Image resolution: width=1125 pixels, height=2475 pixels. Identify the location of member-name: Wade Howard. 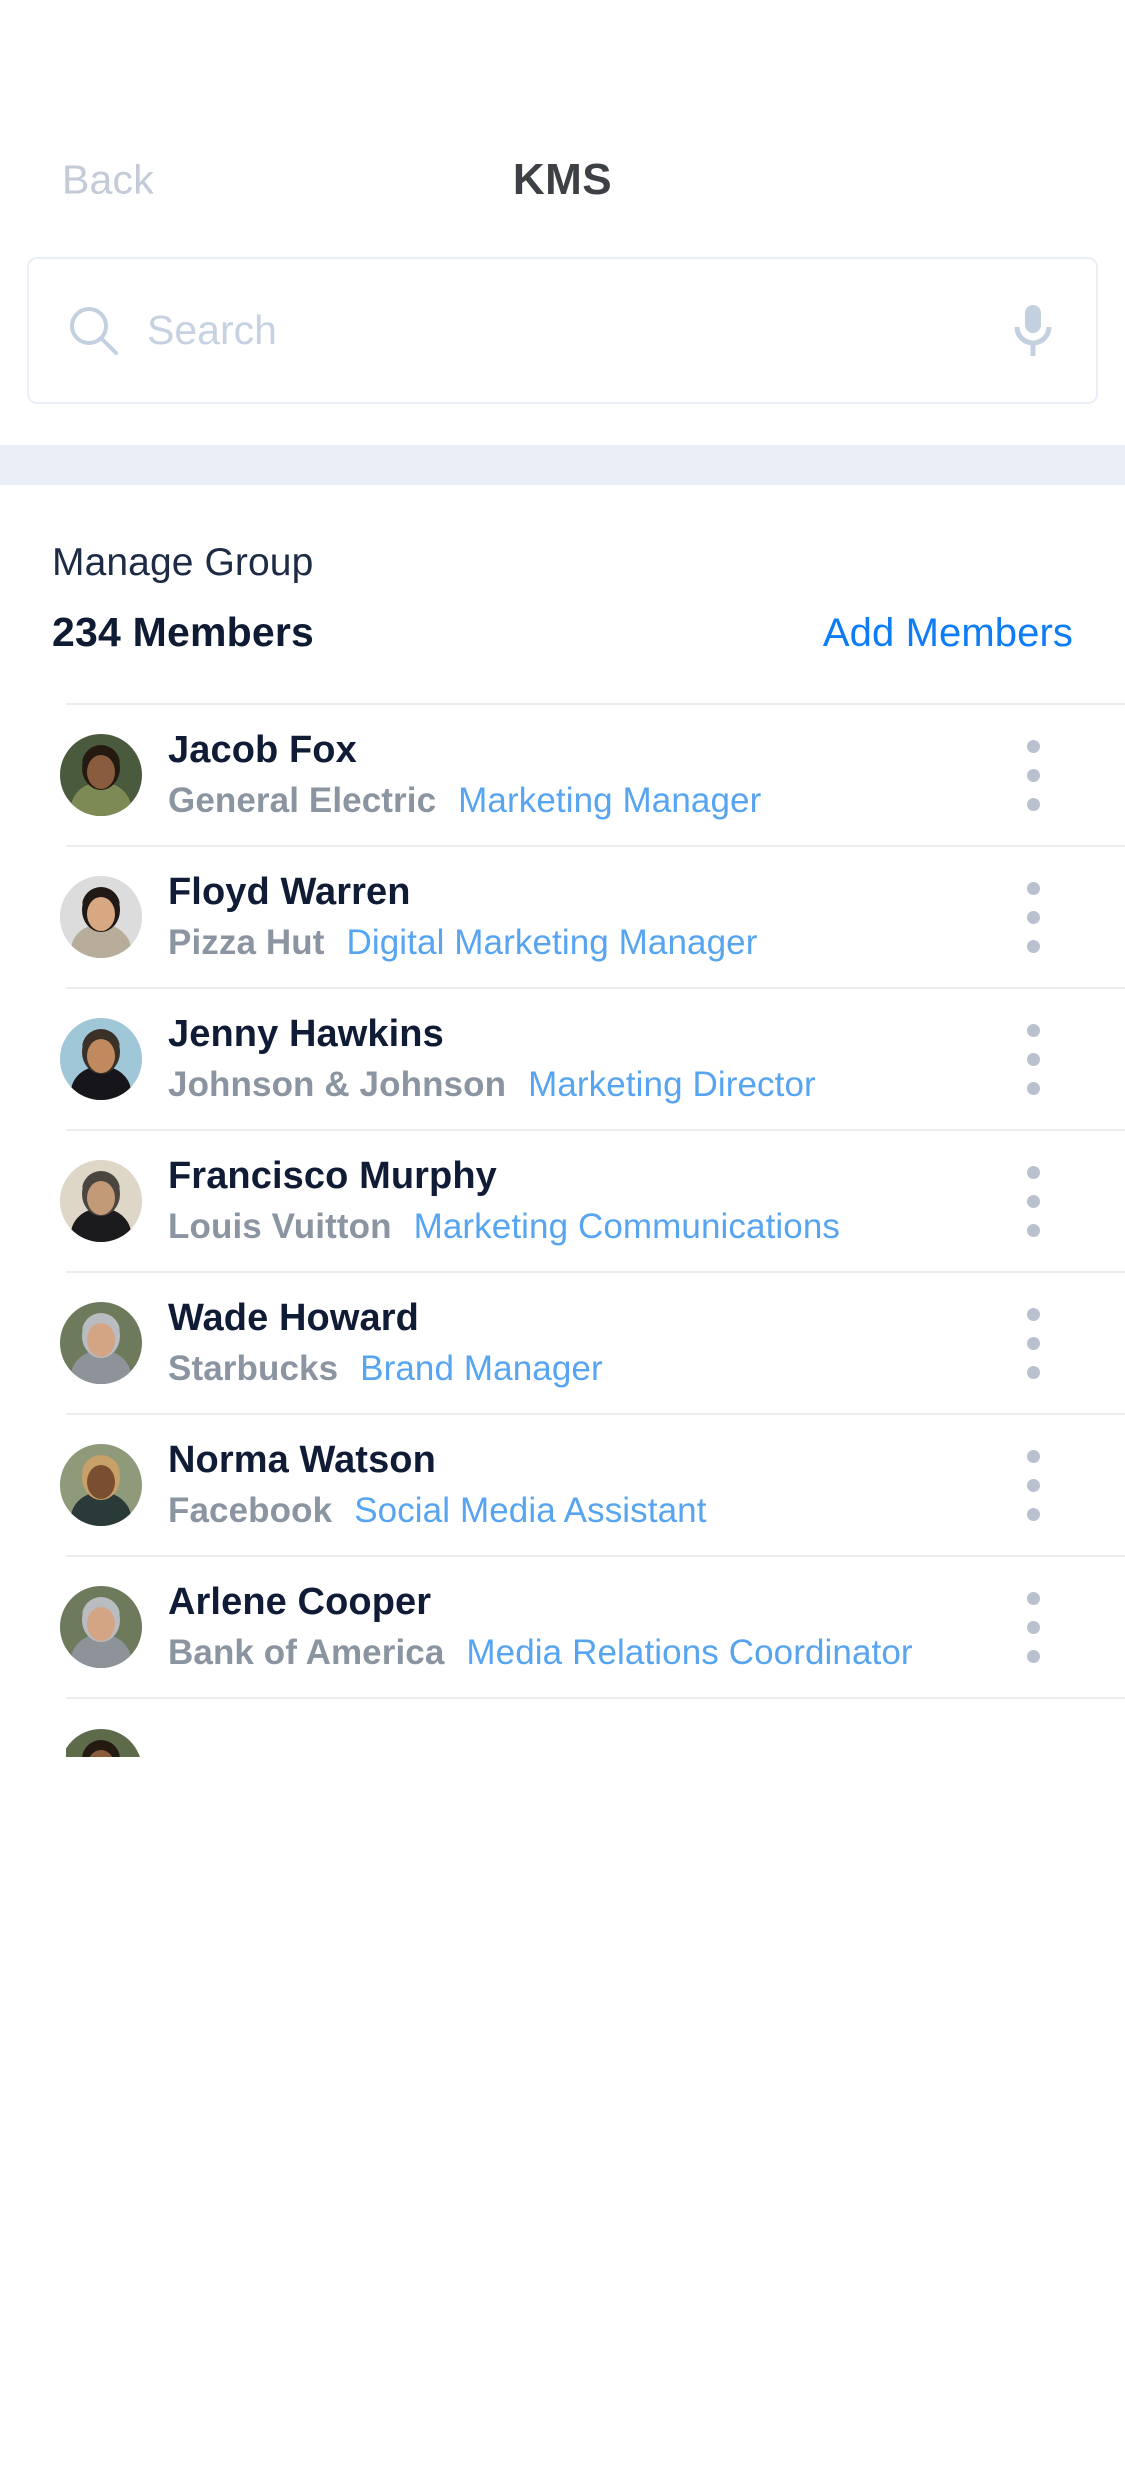
(293, 1318).